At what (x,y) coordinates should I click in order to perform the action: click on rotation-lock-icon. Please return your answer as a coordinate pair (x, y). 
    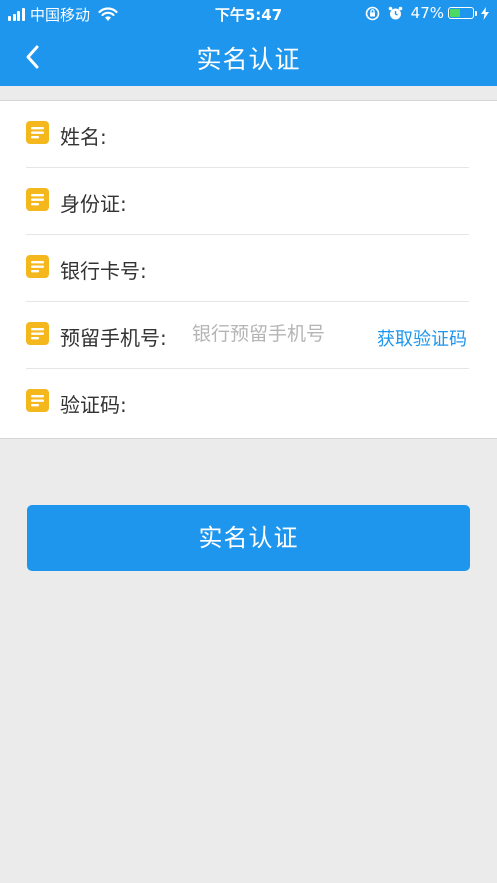
    Looking at the image, I should click on (372, 13).